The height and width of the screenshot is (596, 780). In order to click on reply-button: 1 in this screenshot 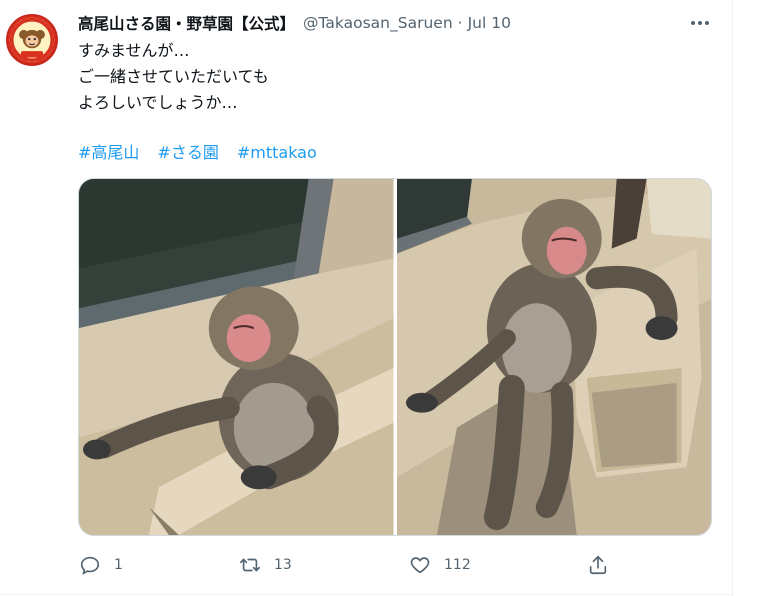, I will do `click(100, 565)`.